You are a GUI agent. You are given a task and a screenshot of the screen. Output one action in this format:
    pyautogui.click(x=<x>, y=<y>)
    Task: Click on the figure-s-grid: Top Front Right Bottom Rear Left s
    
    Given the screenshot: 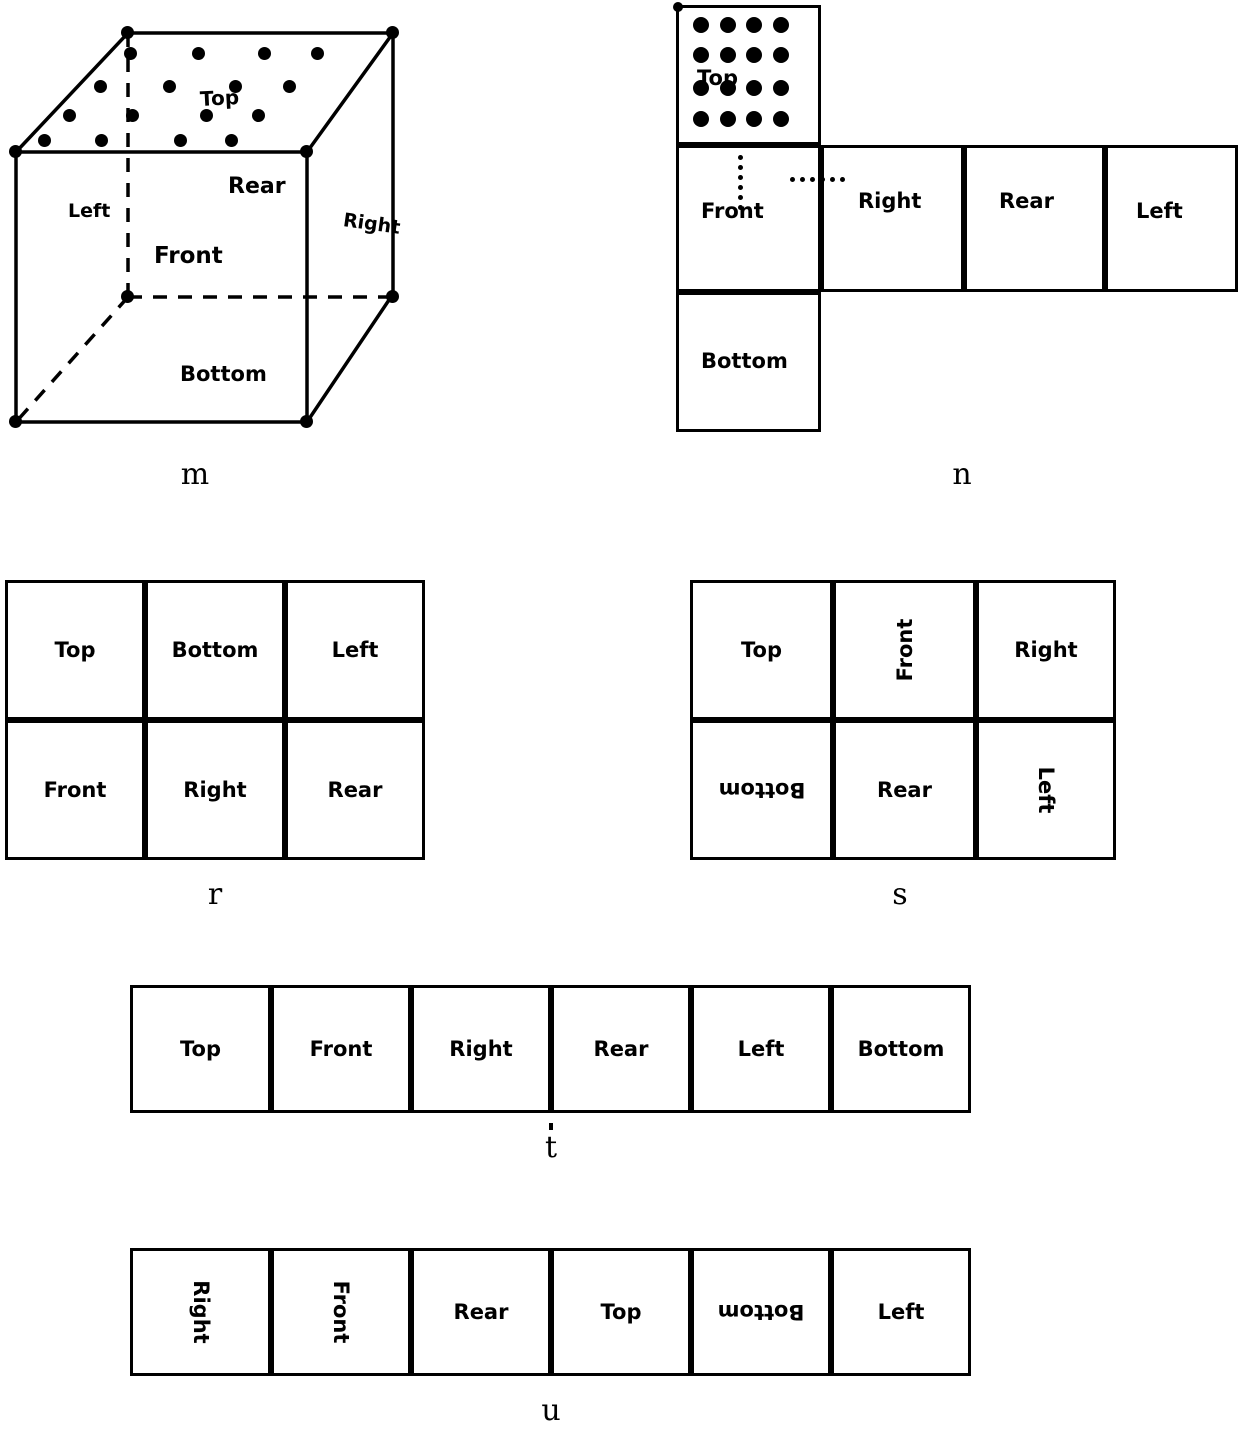 What is the action you would take?
    pyautogui.click(x=905, y=740)
    